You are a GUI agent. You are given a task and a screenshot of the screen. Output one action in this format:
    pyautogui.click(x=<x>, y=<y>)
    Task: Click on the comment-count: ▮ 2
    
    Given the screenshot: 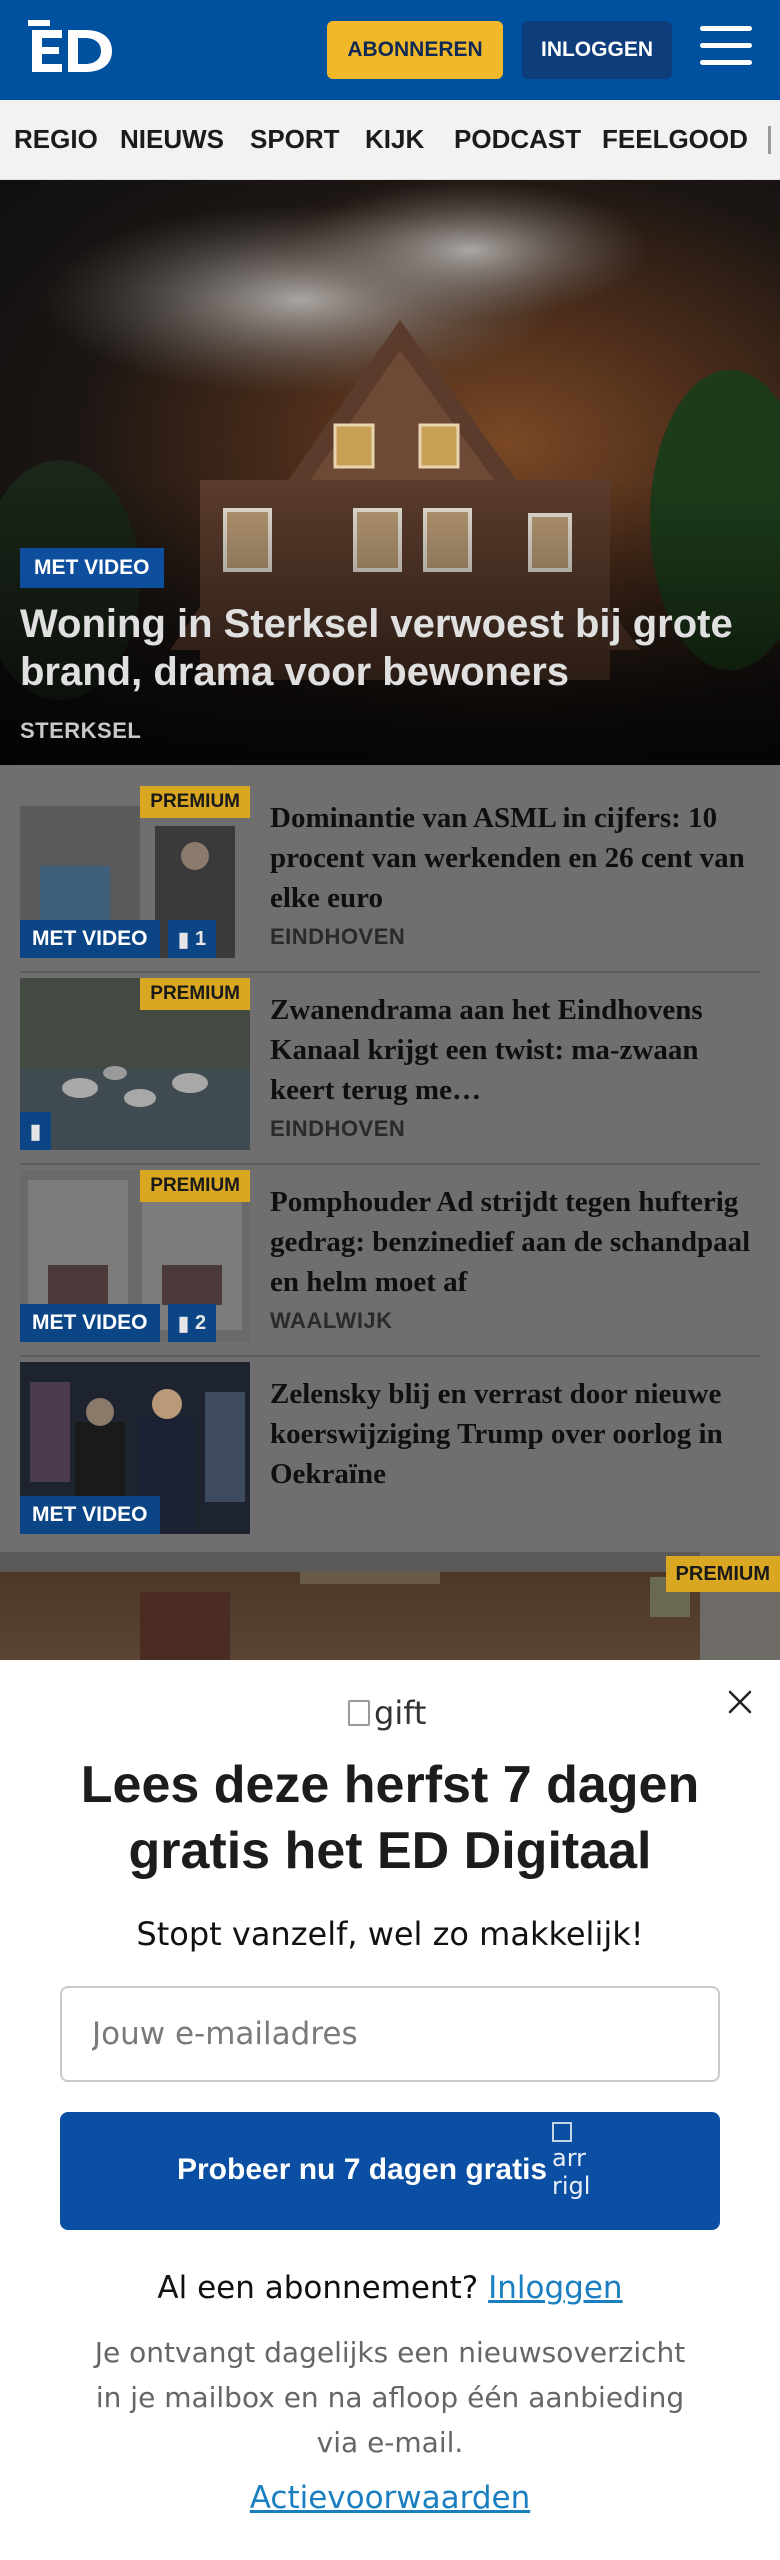 What is the action you would take?
    pyautogui.click(x=192, y=1323)
    